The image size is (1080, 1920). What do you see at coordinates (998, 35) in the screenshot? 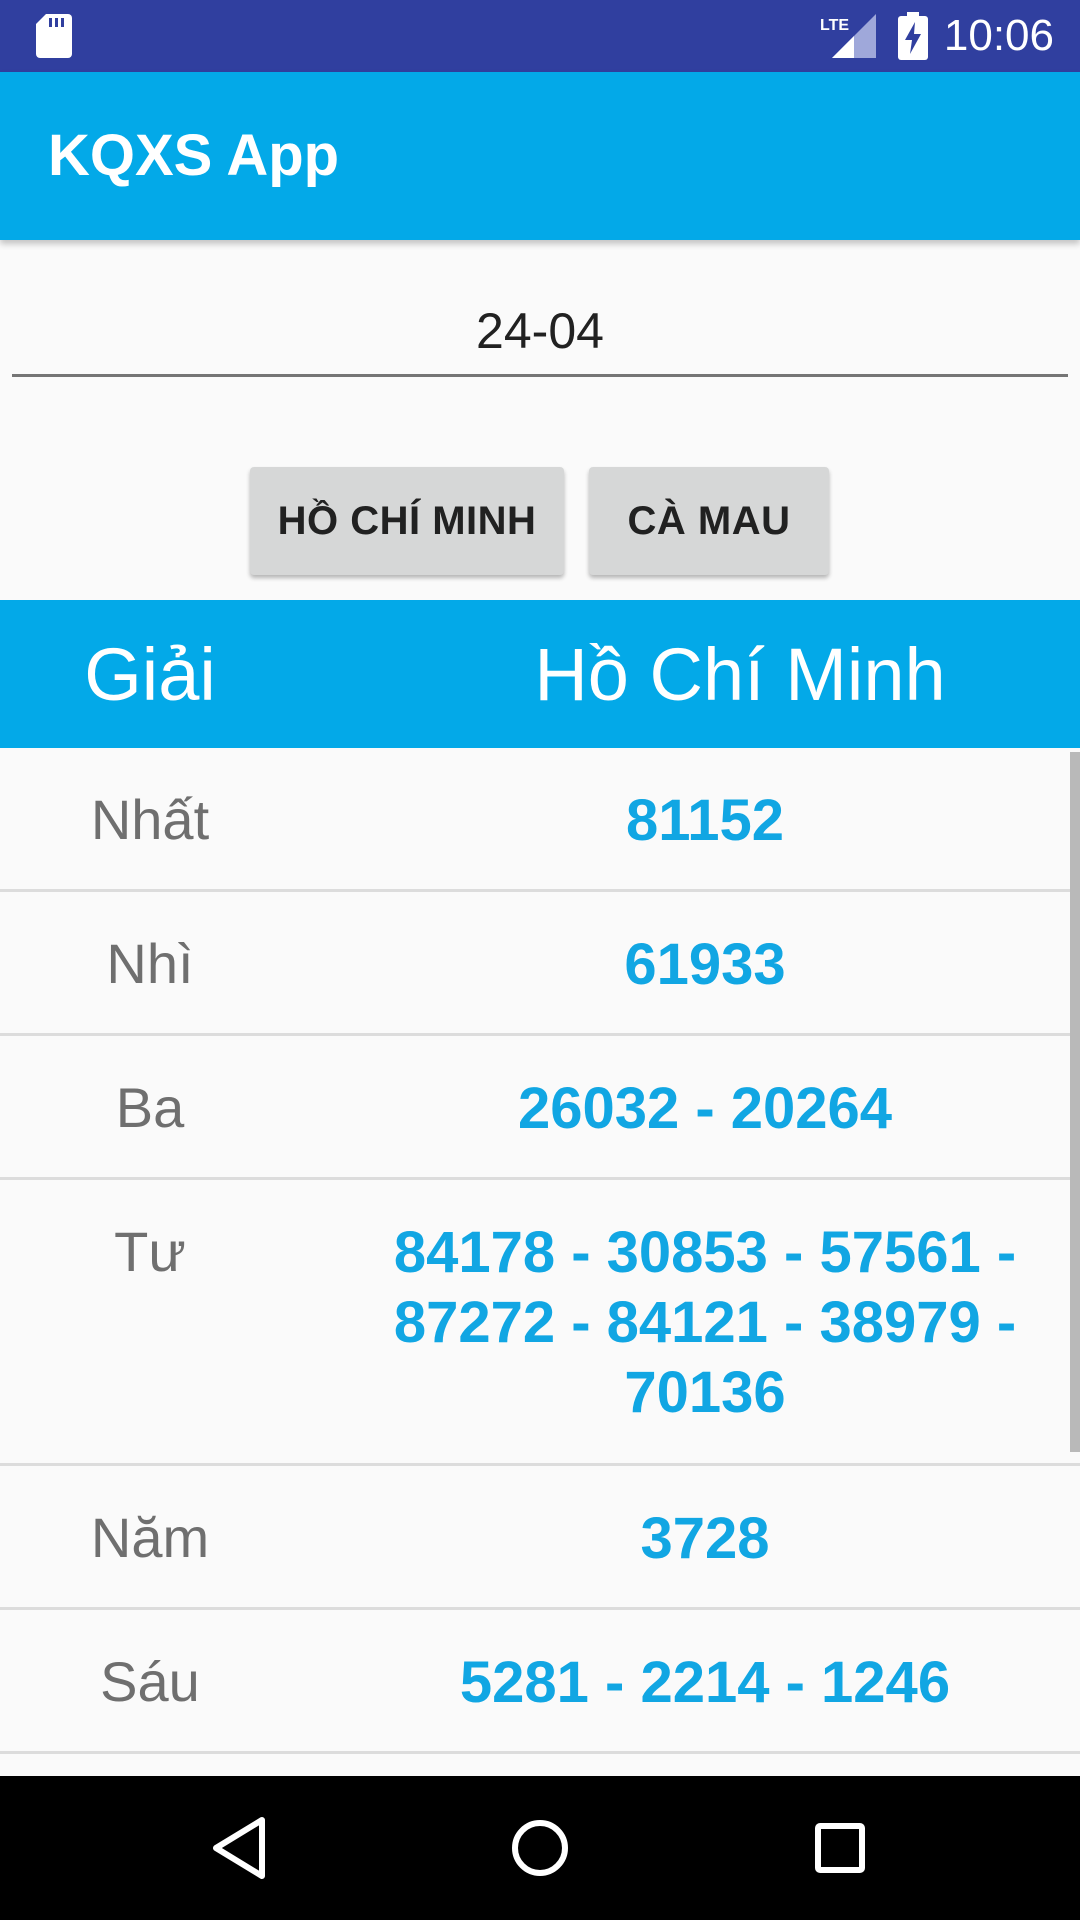
I see `status-clock: 10:06` at bounding box center [998, 35].